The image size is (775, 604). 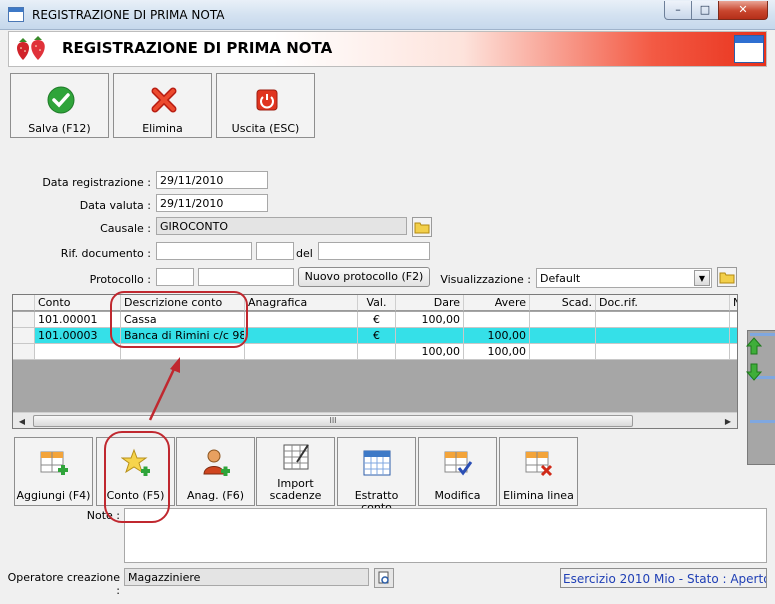 I want to click on cell-conto: 101.00003, so click(x=78, y=336).